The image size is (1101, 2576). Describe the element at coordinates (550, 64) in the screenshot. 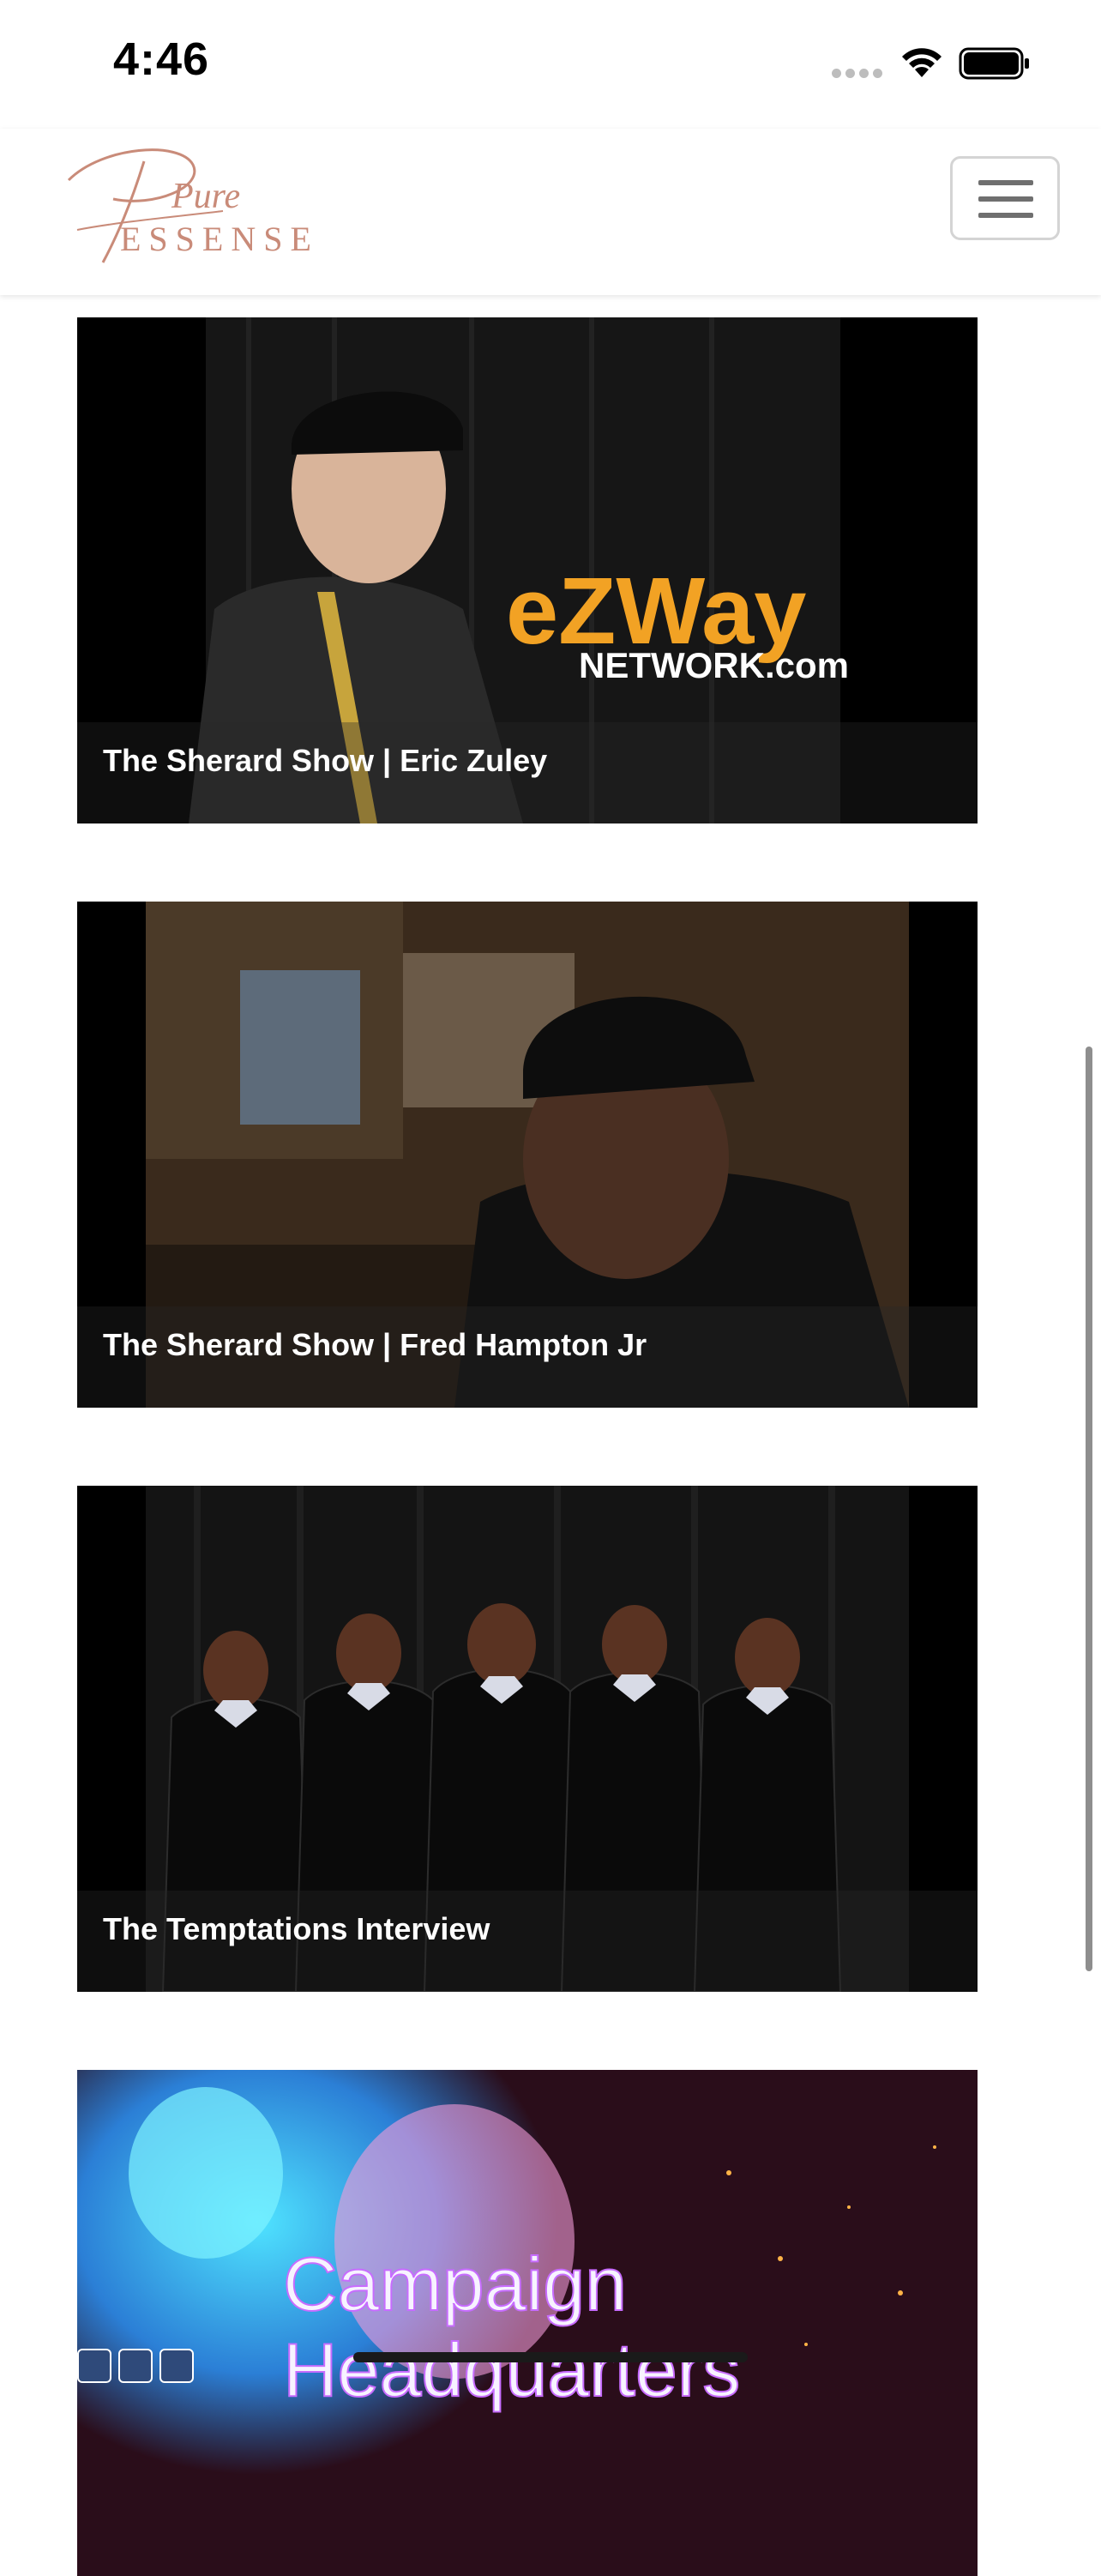

I see `status-bar: 4:46` at that location.